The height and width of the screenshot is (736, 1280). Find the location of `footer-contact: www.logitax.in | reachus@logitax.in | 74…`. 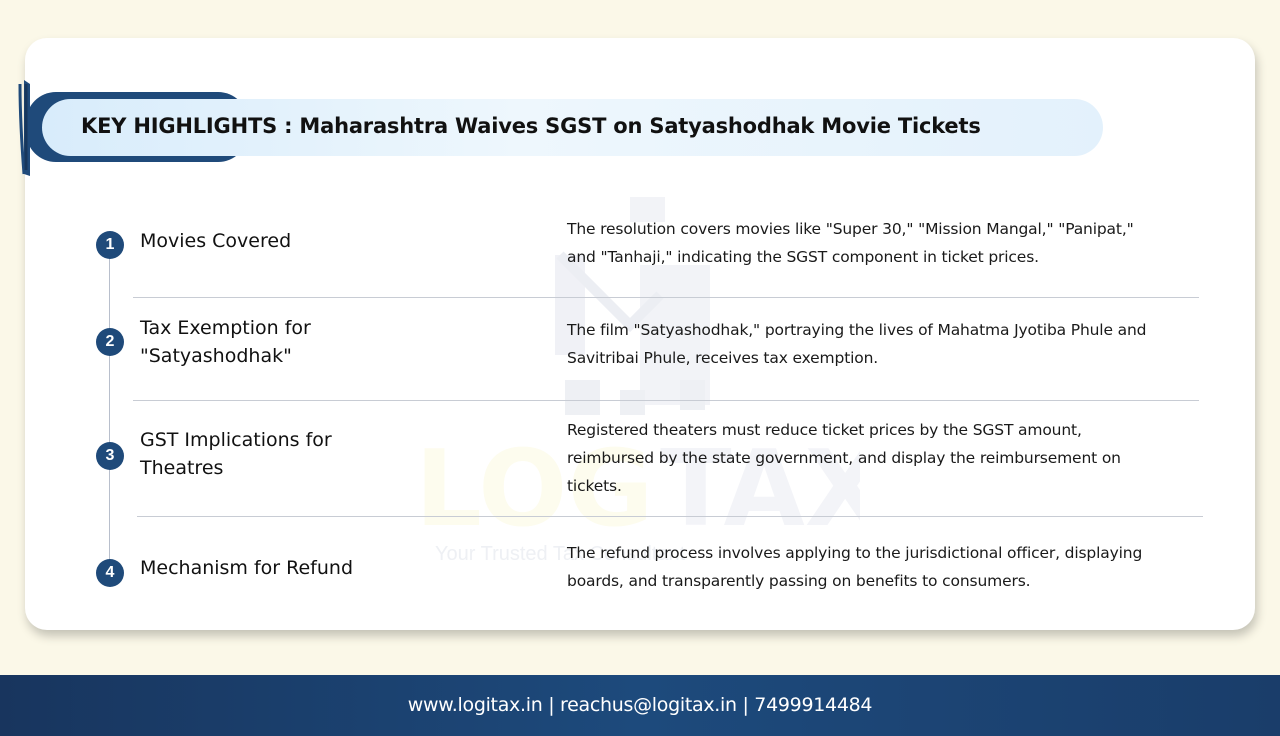

footer-contact: www.logitax.in | reachus@logitax.in | 74… is located at coordinates (640, 705).